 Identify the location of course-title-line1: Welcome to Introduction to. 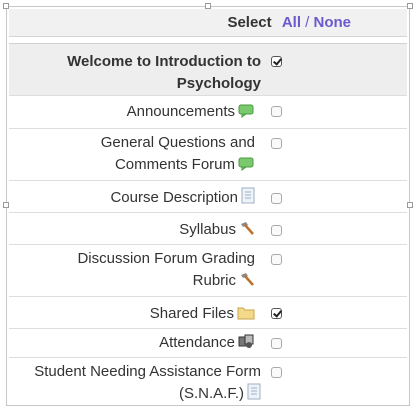
(164, 61).